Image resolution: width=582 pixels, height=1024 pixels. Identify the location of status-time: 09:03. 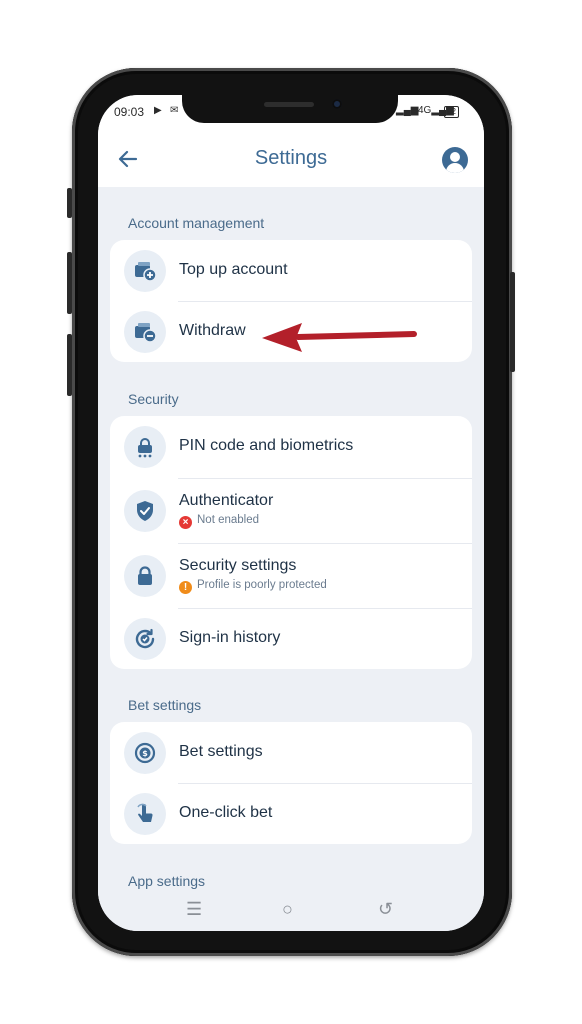
(129, 112).